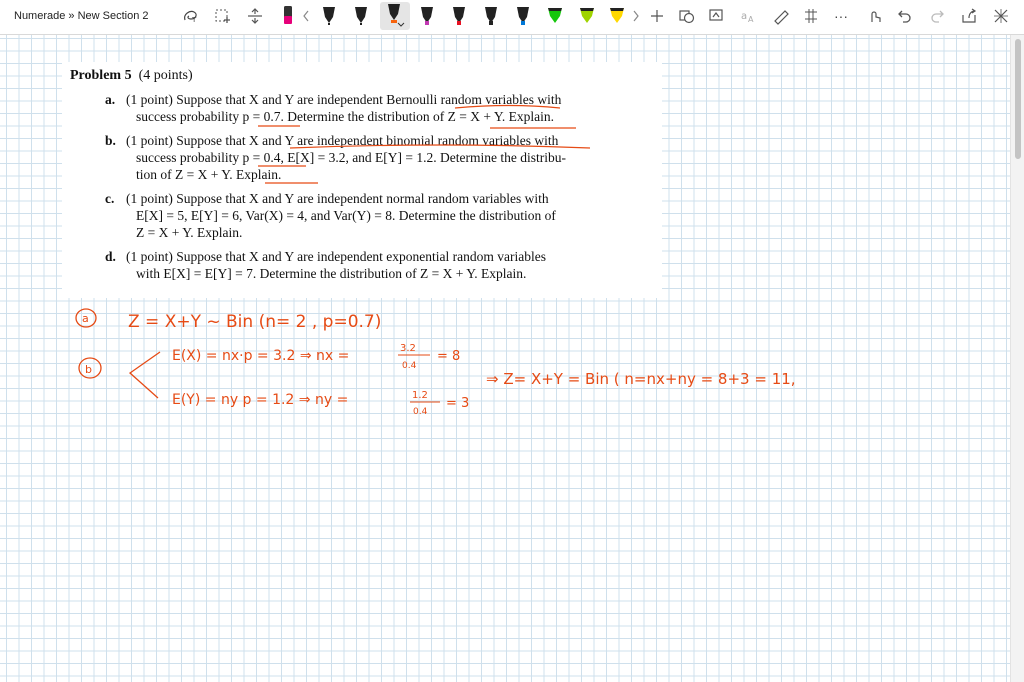 The image size is (1024, 682). I want to click on ink-frac-b2-res: = 3, so click(457, 403).